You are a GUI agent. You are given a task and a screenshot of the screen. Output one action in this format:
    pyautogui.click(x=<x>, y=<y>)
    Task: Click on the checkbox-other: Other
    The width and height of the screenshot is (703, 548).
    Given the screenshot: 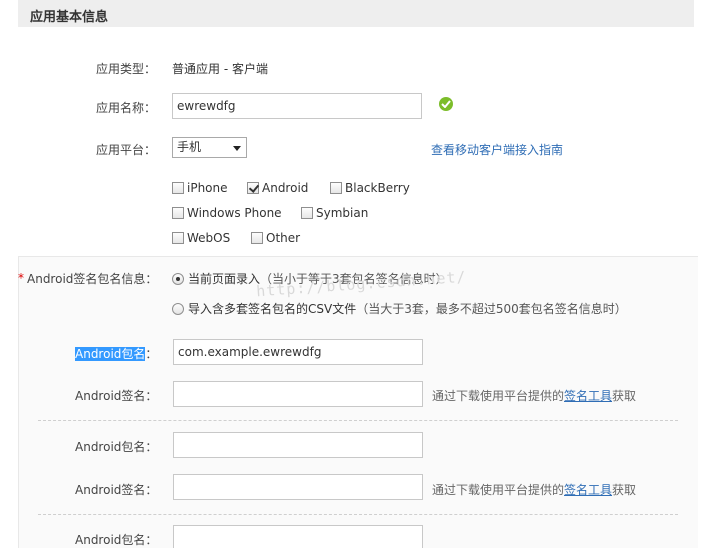 What is the action you would take?
    pyautogui.click(x=275, y=238)
    